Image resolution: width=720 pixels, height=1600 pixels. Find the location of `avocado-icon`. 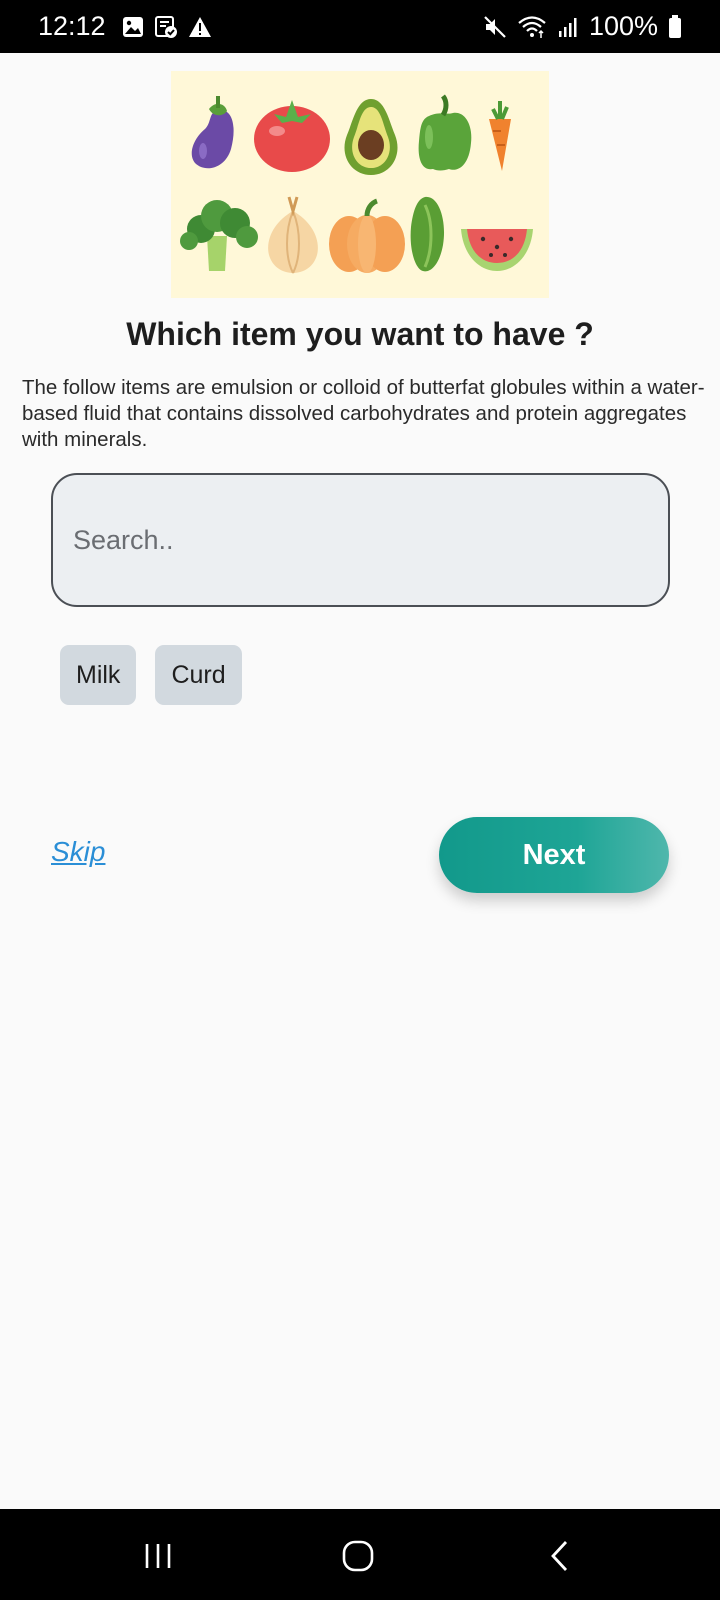

avocado-icon is located at coordinates (371, 137).